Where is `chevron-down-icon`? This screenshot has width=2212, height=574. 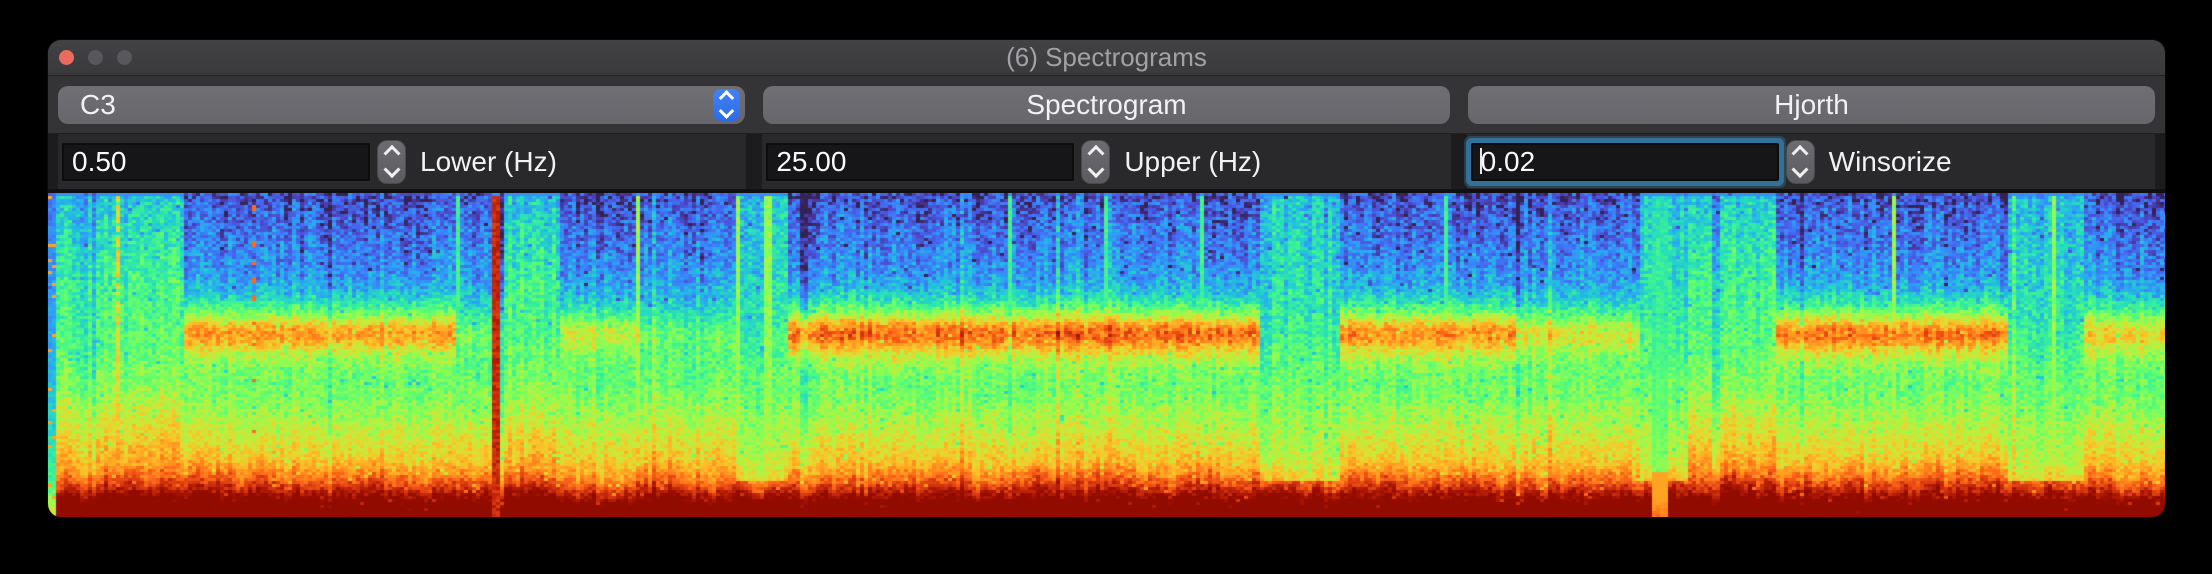 chevron-down-icon is located at coordinates (726, 111).